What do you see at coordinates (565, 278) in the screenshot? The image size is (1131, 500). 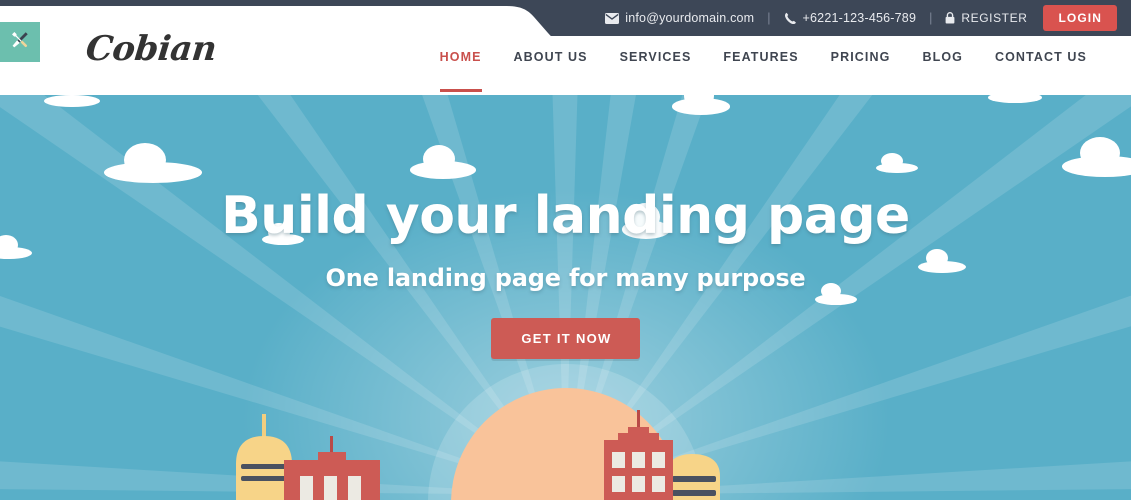 I see `hero-subtitle: One landing page for many purpose` at bounding box center [565, 278].